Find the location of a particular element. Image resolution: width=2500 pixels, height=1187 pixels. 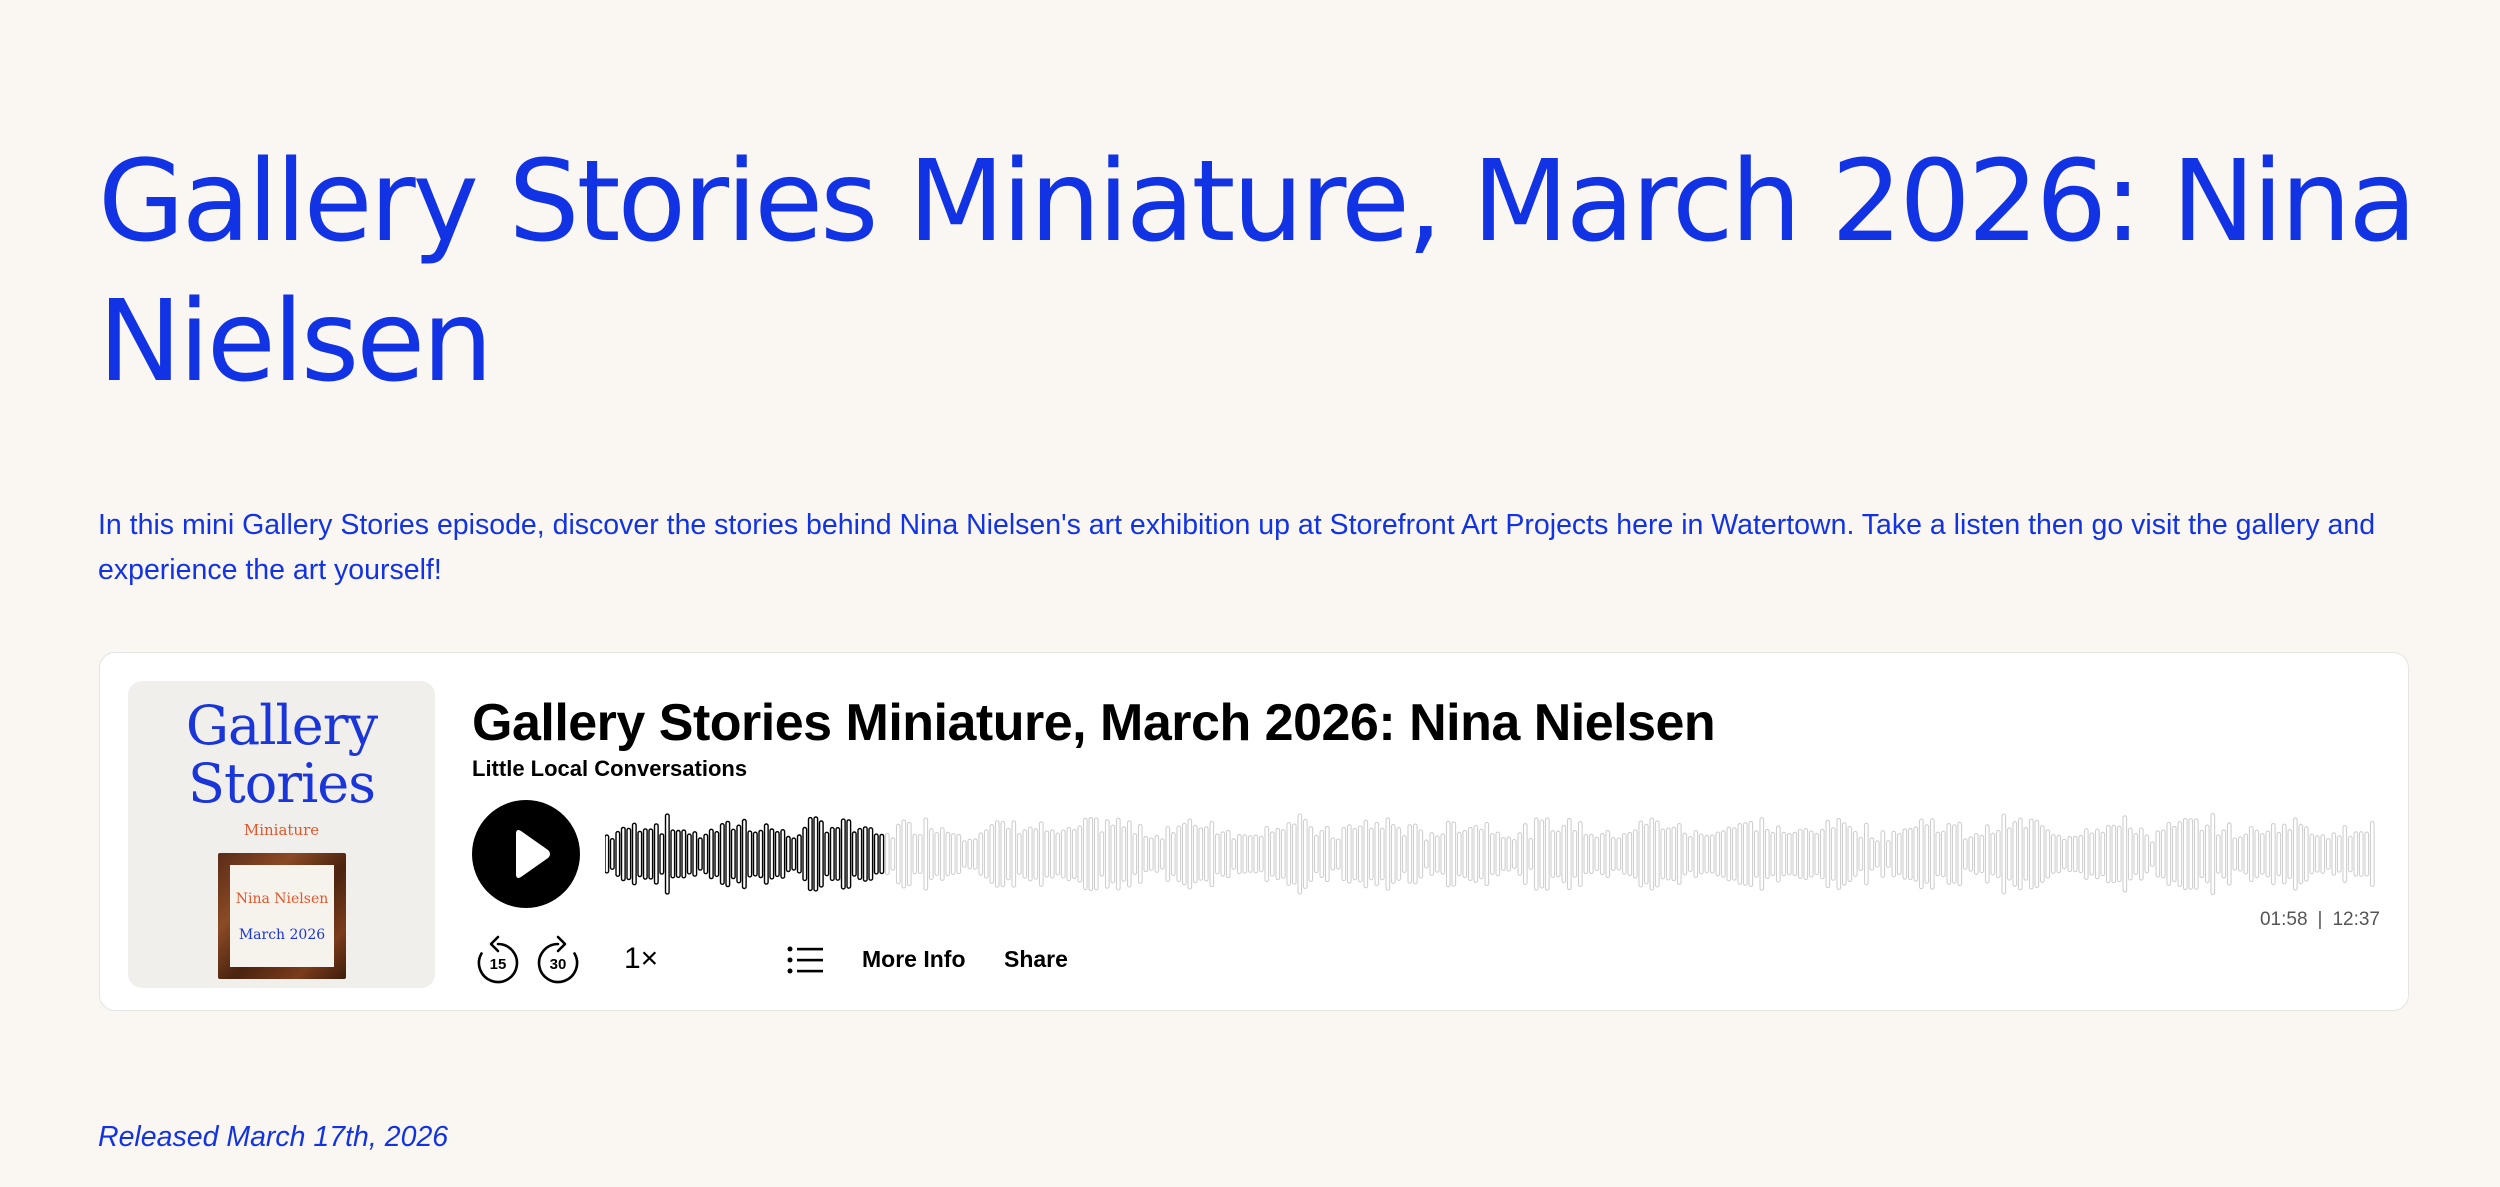

playback-speed-button: 1× is located at coordinates (641, 959).